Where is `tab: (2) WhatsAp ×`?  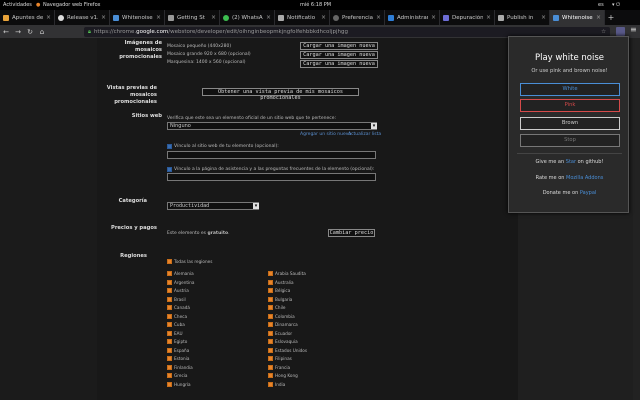
tab: (2) WhatsAp × is located at coordinates (247, 17).